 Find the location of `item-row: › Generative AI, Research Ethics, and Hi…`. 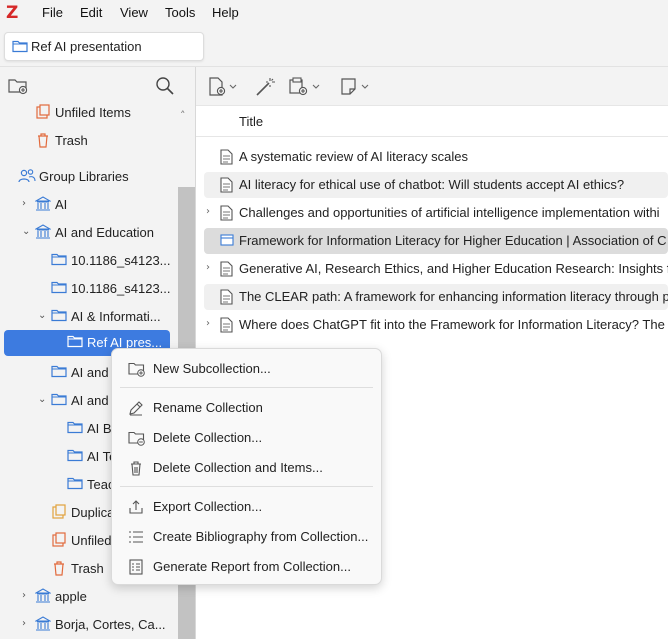

item-row: › Generative AI, Research Ethics, and Hi… is located at coordinates (436, 269).